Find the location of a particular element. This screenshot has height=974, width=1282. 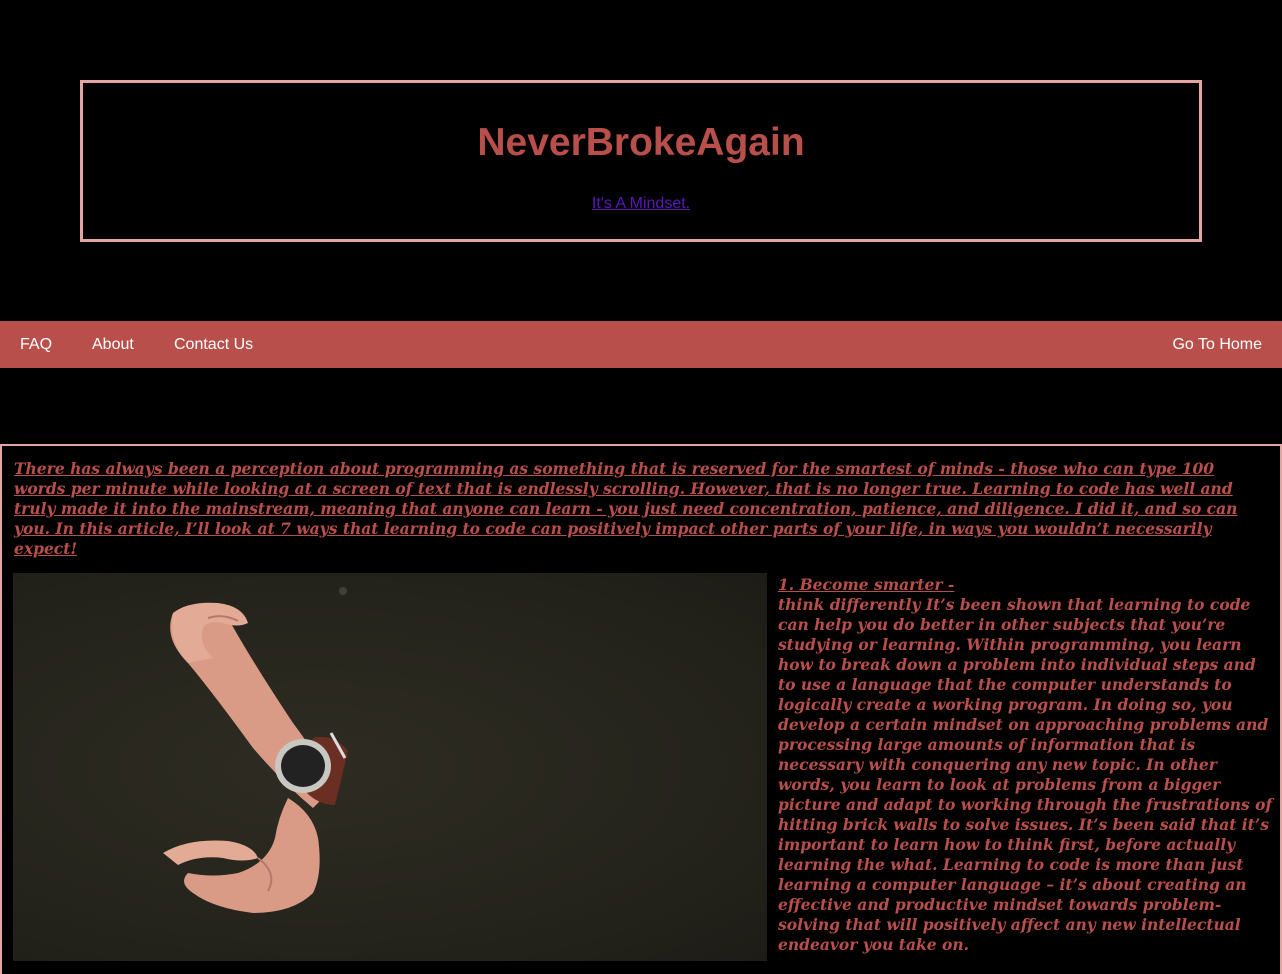

tagline-link: It's A Mindset. is located at coordinates (641, 204).